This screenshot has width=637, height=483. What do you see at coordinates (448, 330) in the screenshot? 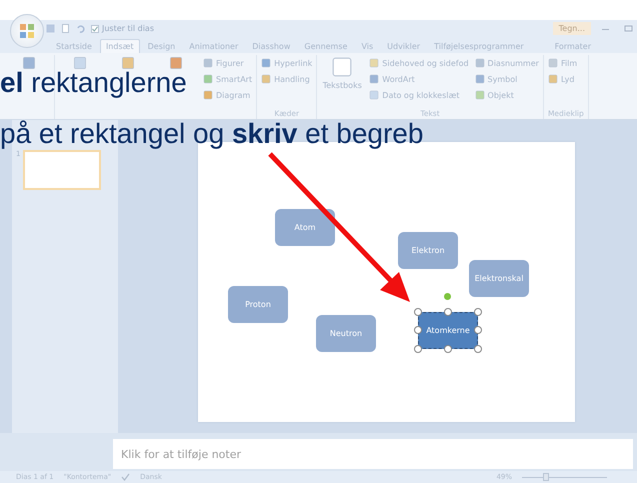
I see `rounded-rectangle: Atomkerne` at bounding box center [448, 330].